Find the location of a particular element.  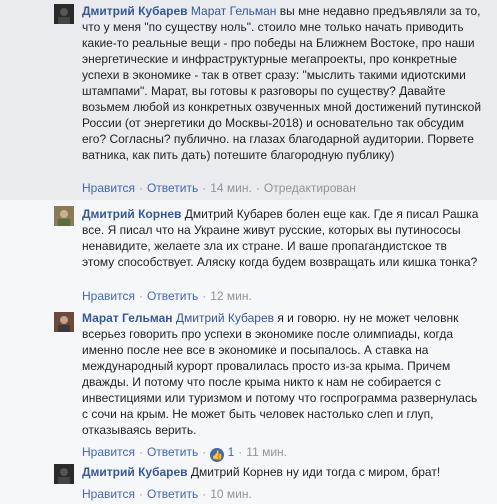

like-thumb-icon: 👍 is located at coordinates (217, 455).